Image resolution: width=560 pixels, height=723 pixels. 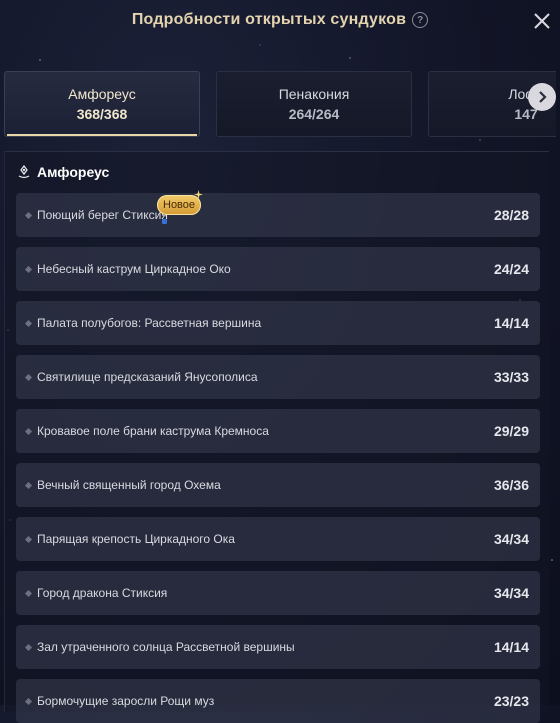 I want to click on location-name: Небесный каструм Циркадное Око, so click(x=134, y=269).